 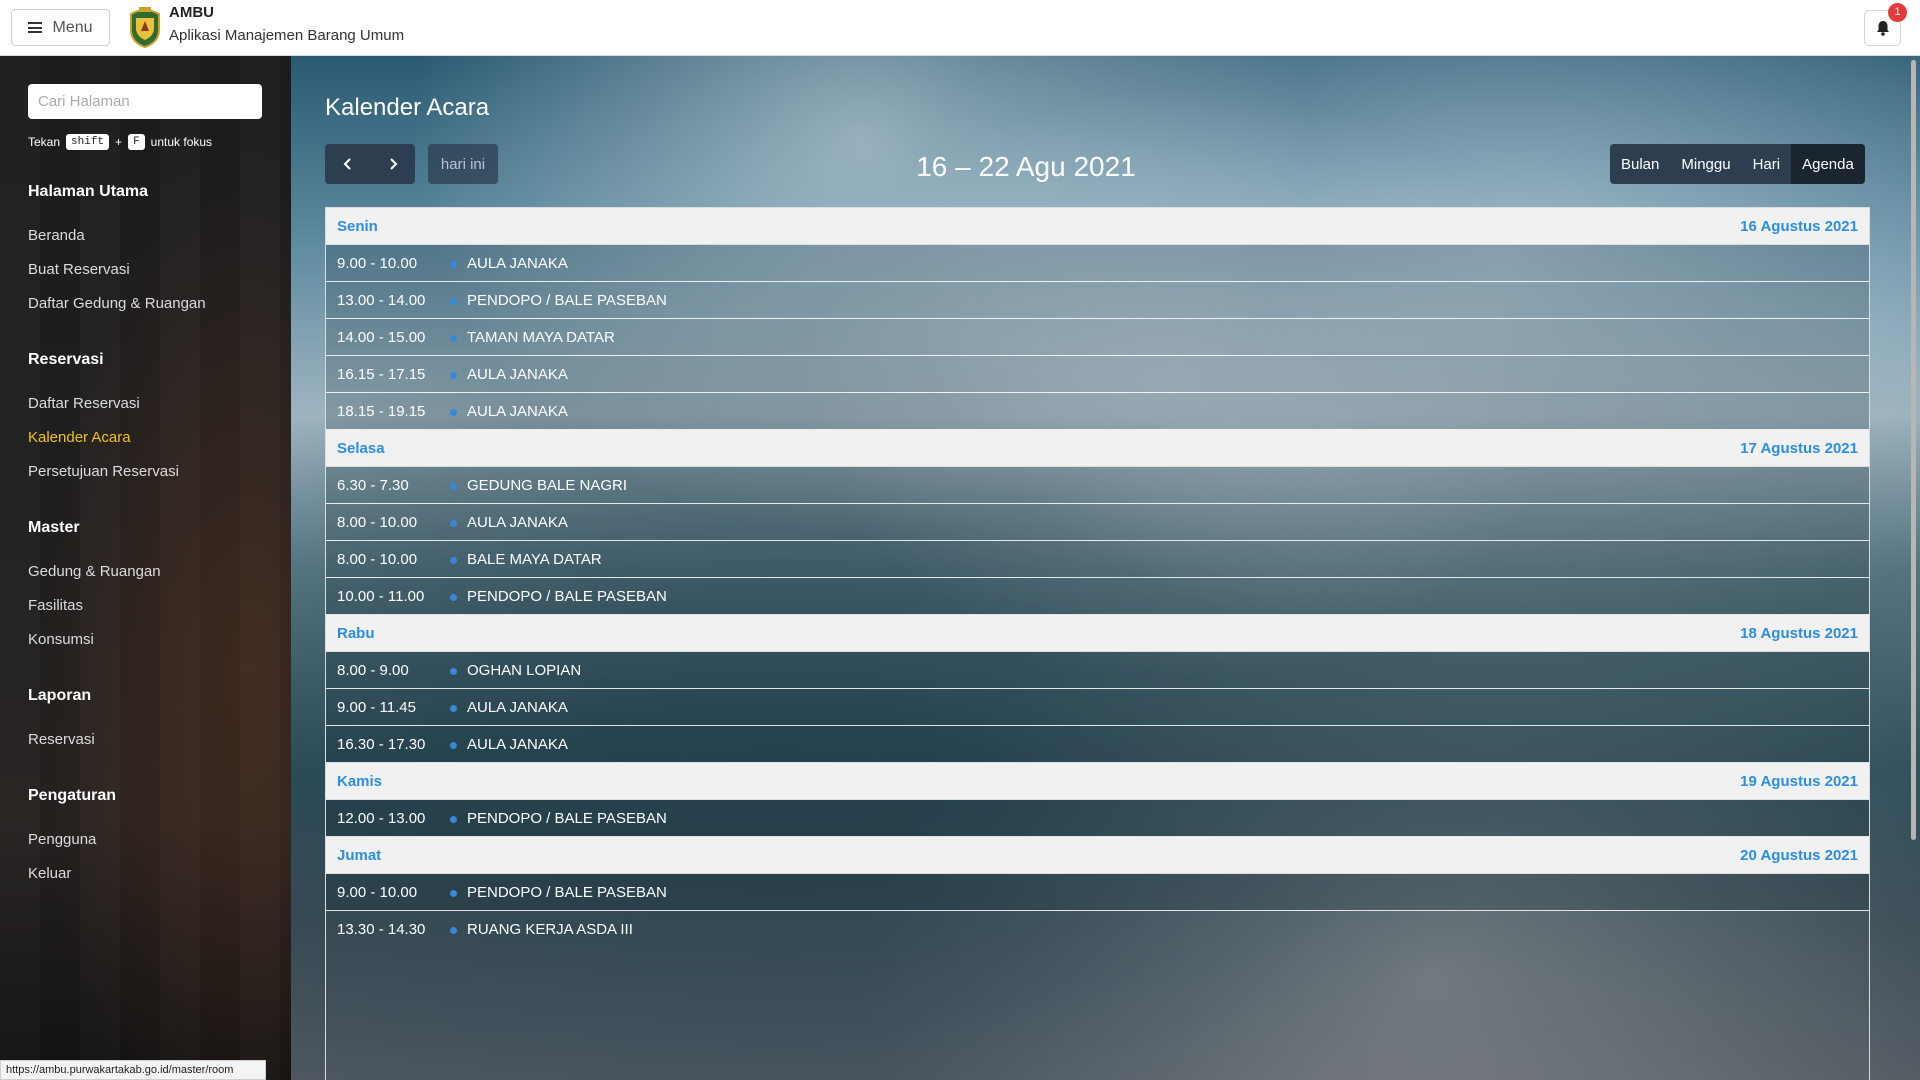 What do you see at coordinates (381, 929) in the screenshot?
I see `event-time: 13.30 - 14.30` at bounding box center [381, 929].